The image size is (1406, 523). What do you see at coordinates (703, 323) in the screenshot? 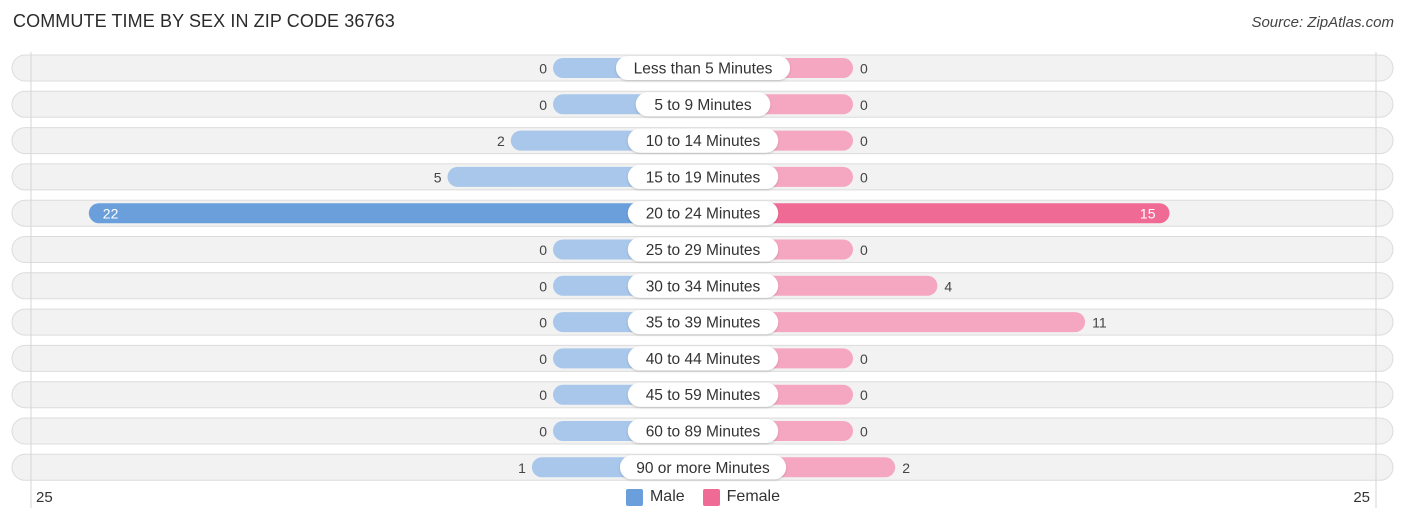
I see `category-label: 35 to 39 Minutes` at bounding box center [703, 323].